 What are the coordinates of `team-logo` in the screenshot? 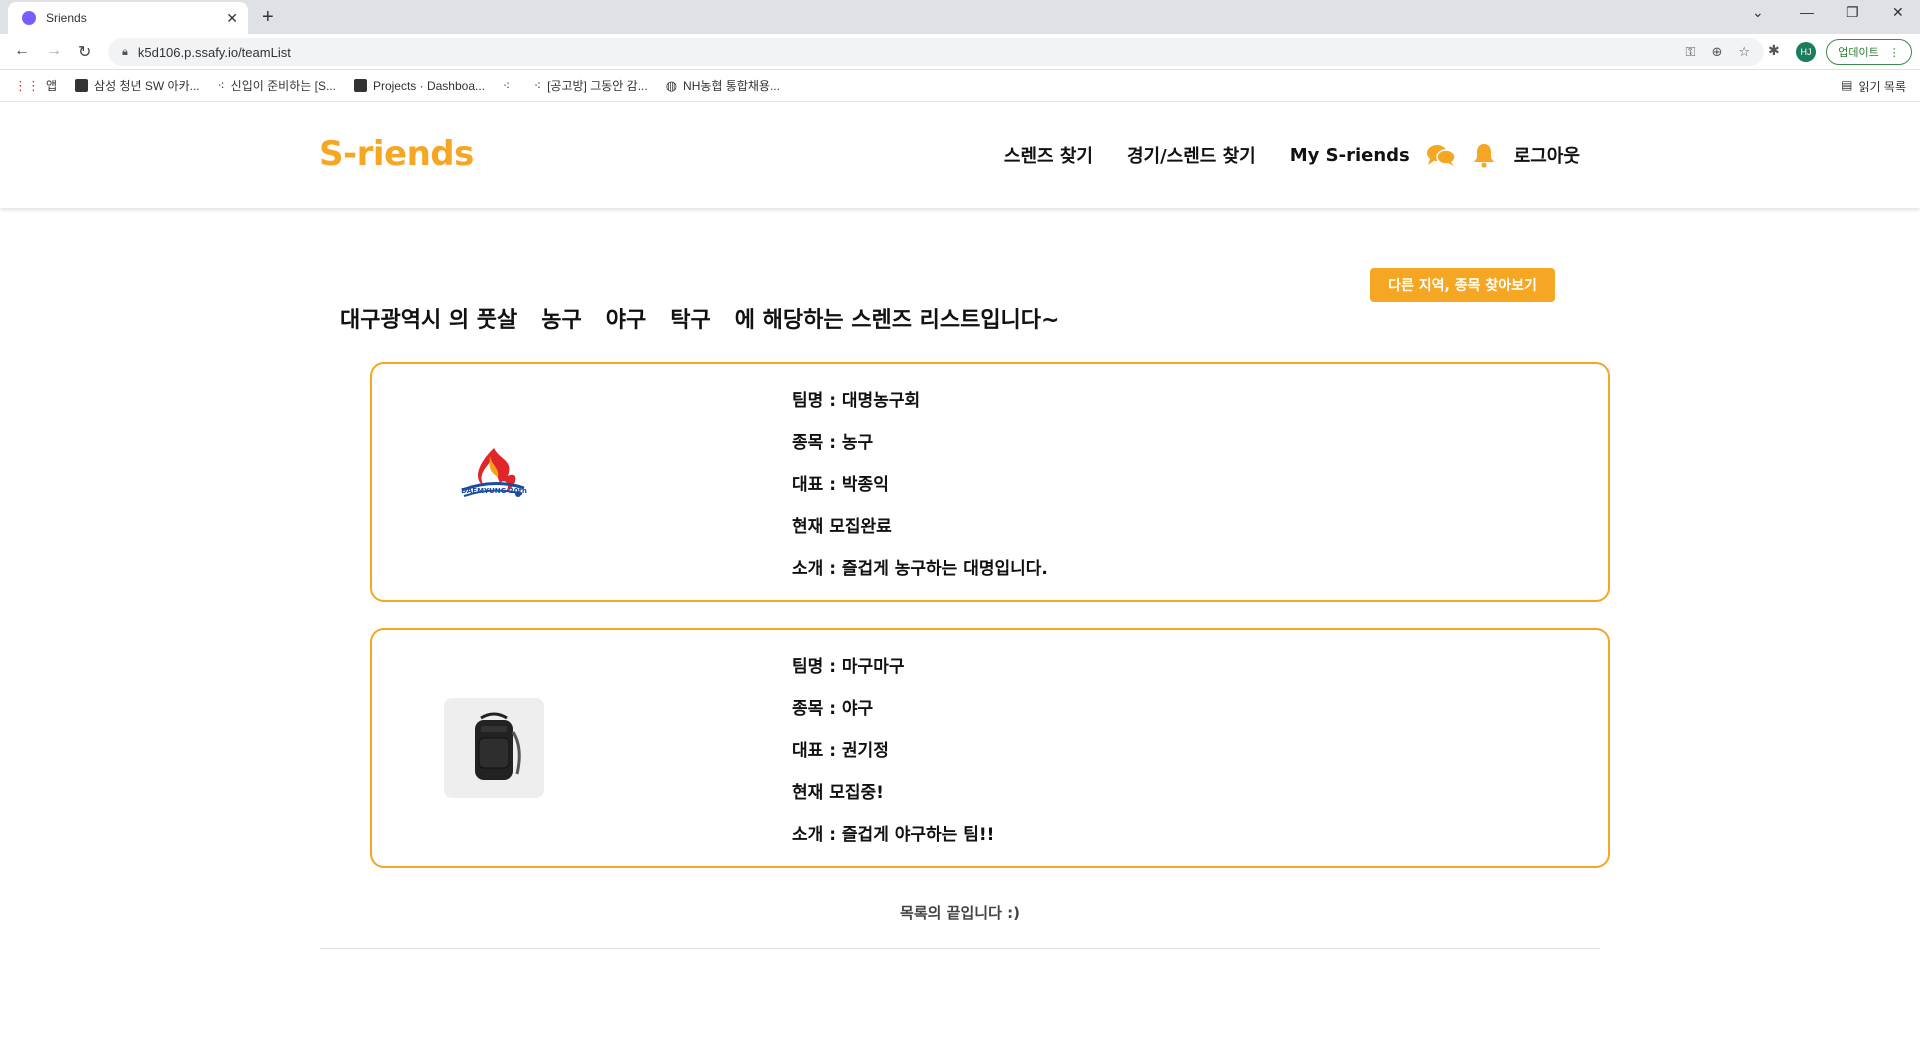 It's located at (494, 748).